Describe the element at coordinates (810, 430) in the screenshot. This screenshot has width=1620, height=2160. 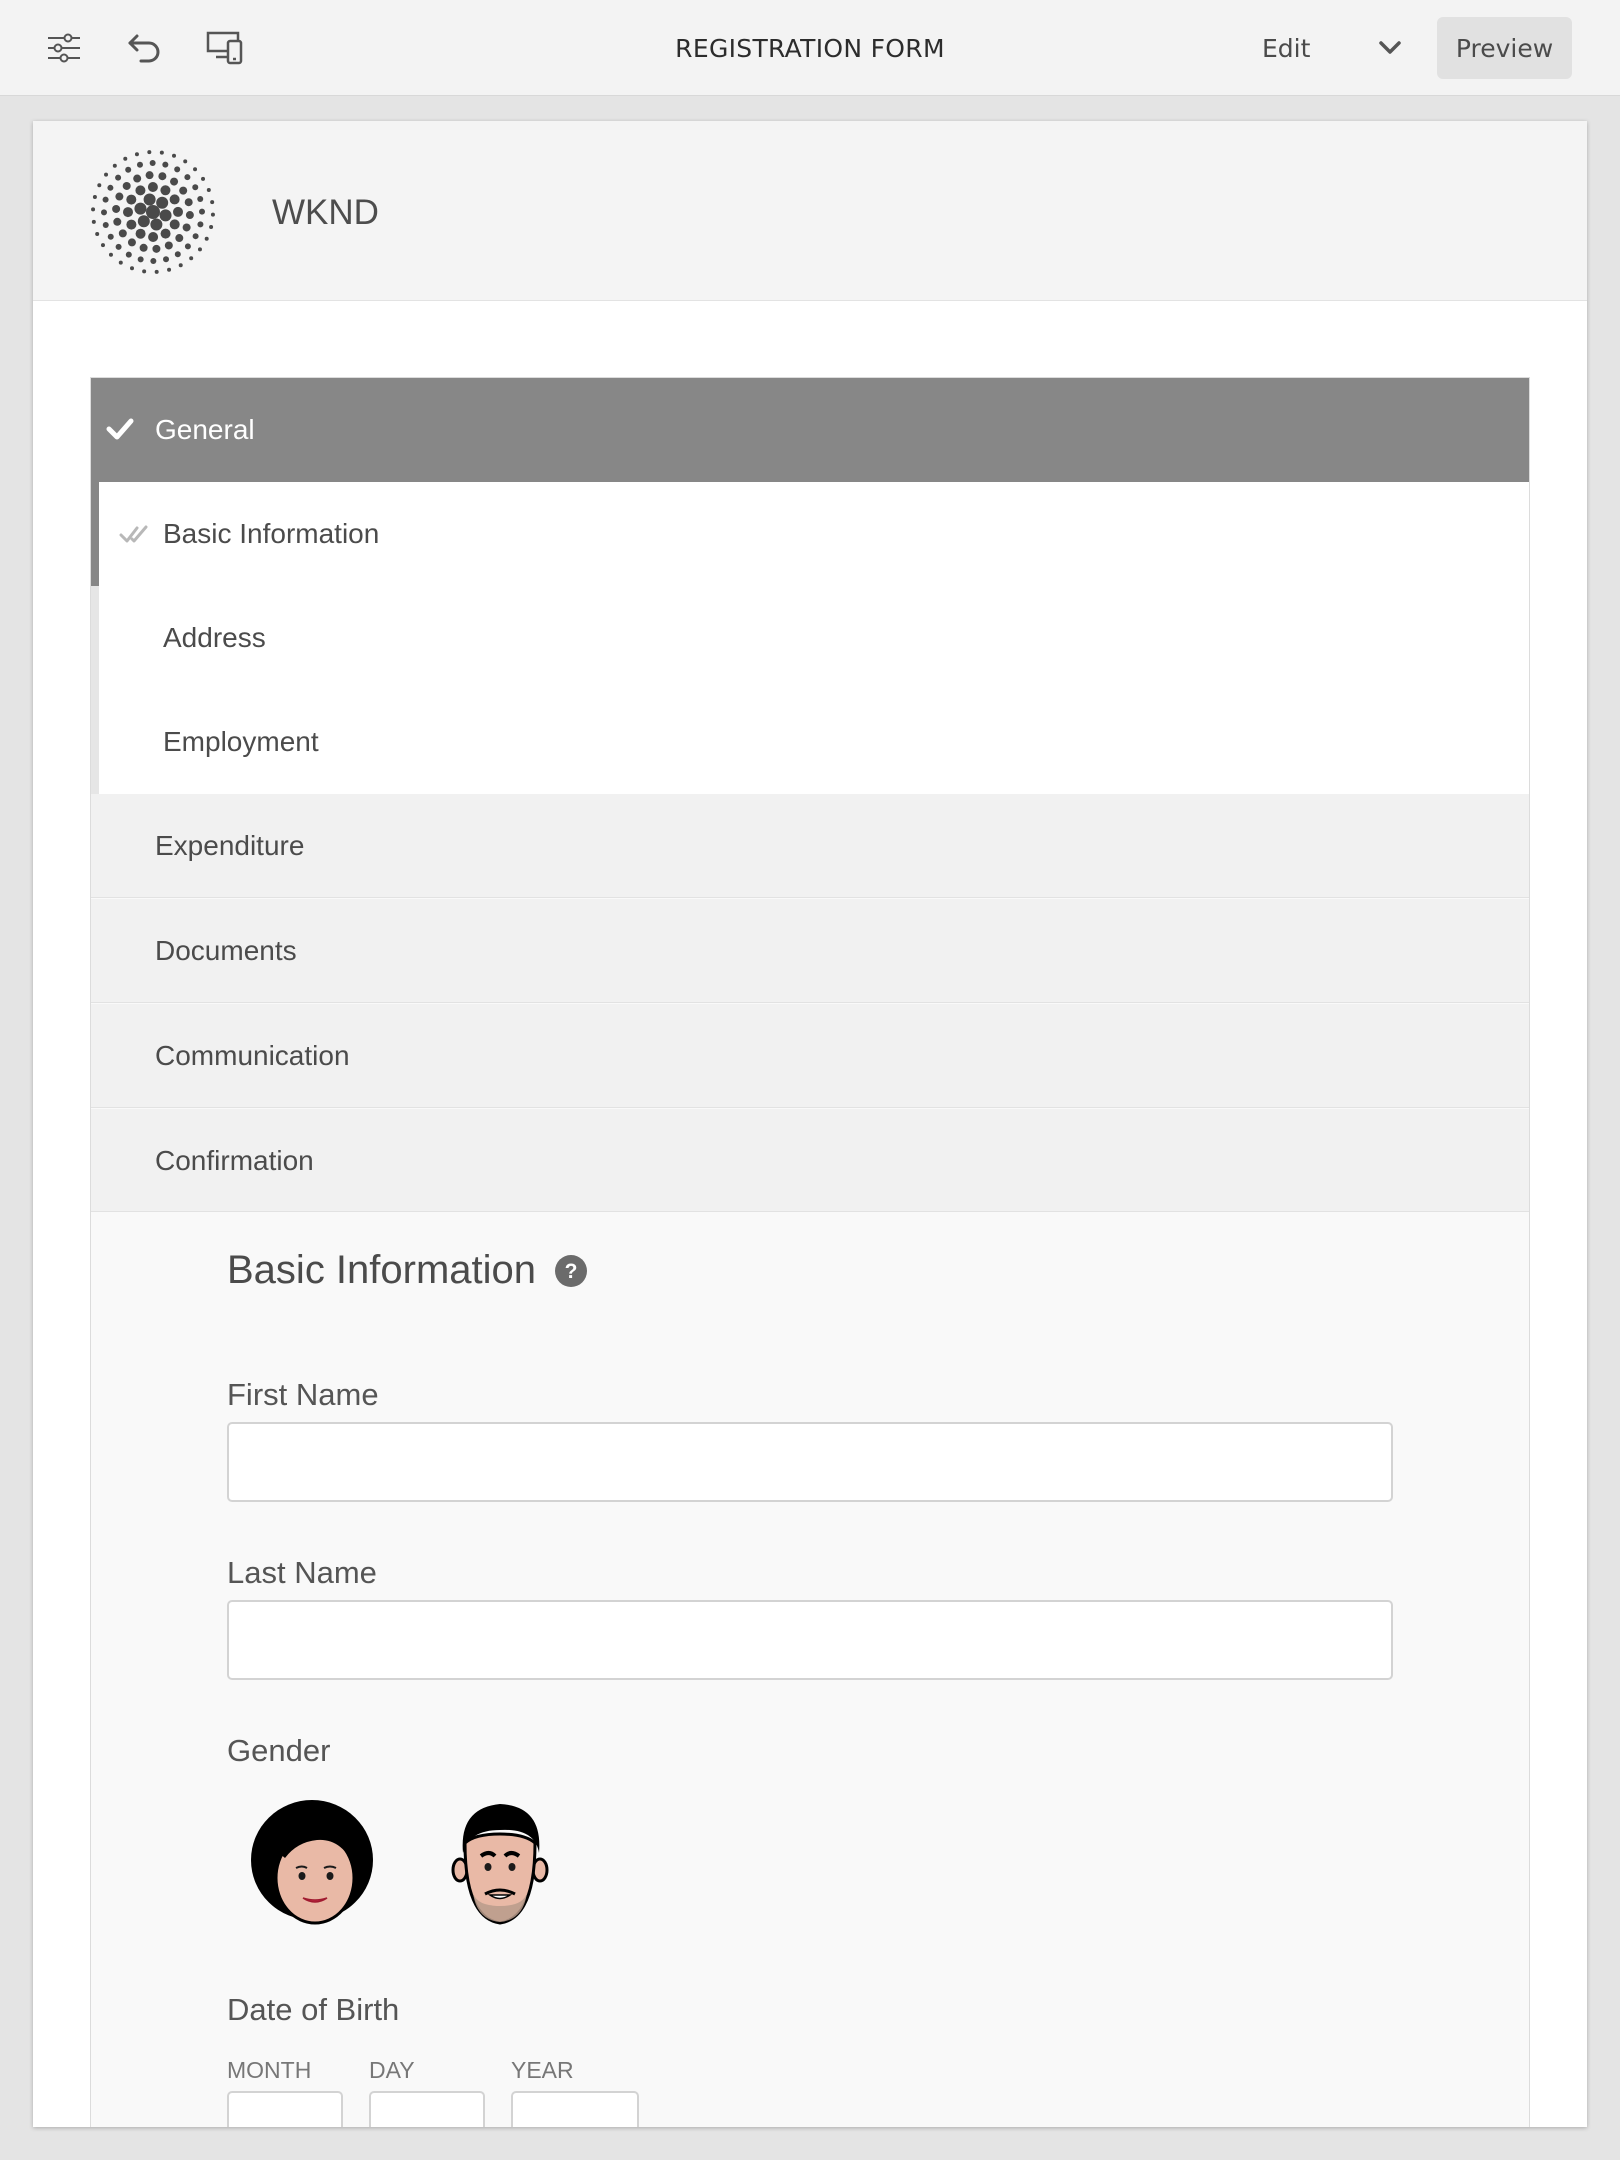
I see `nav-section-general: General` at that location.